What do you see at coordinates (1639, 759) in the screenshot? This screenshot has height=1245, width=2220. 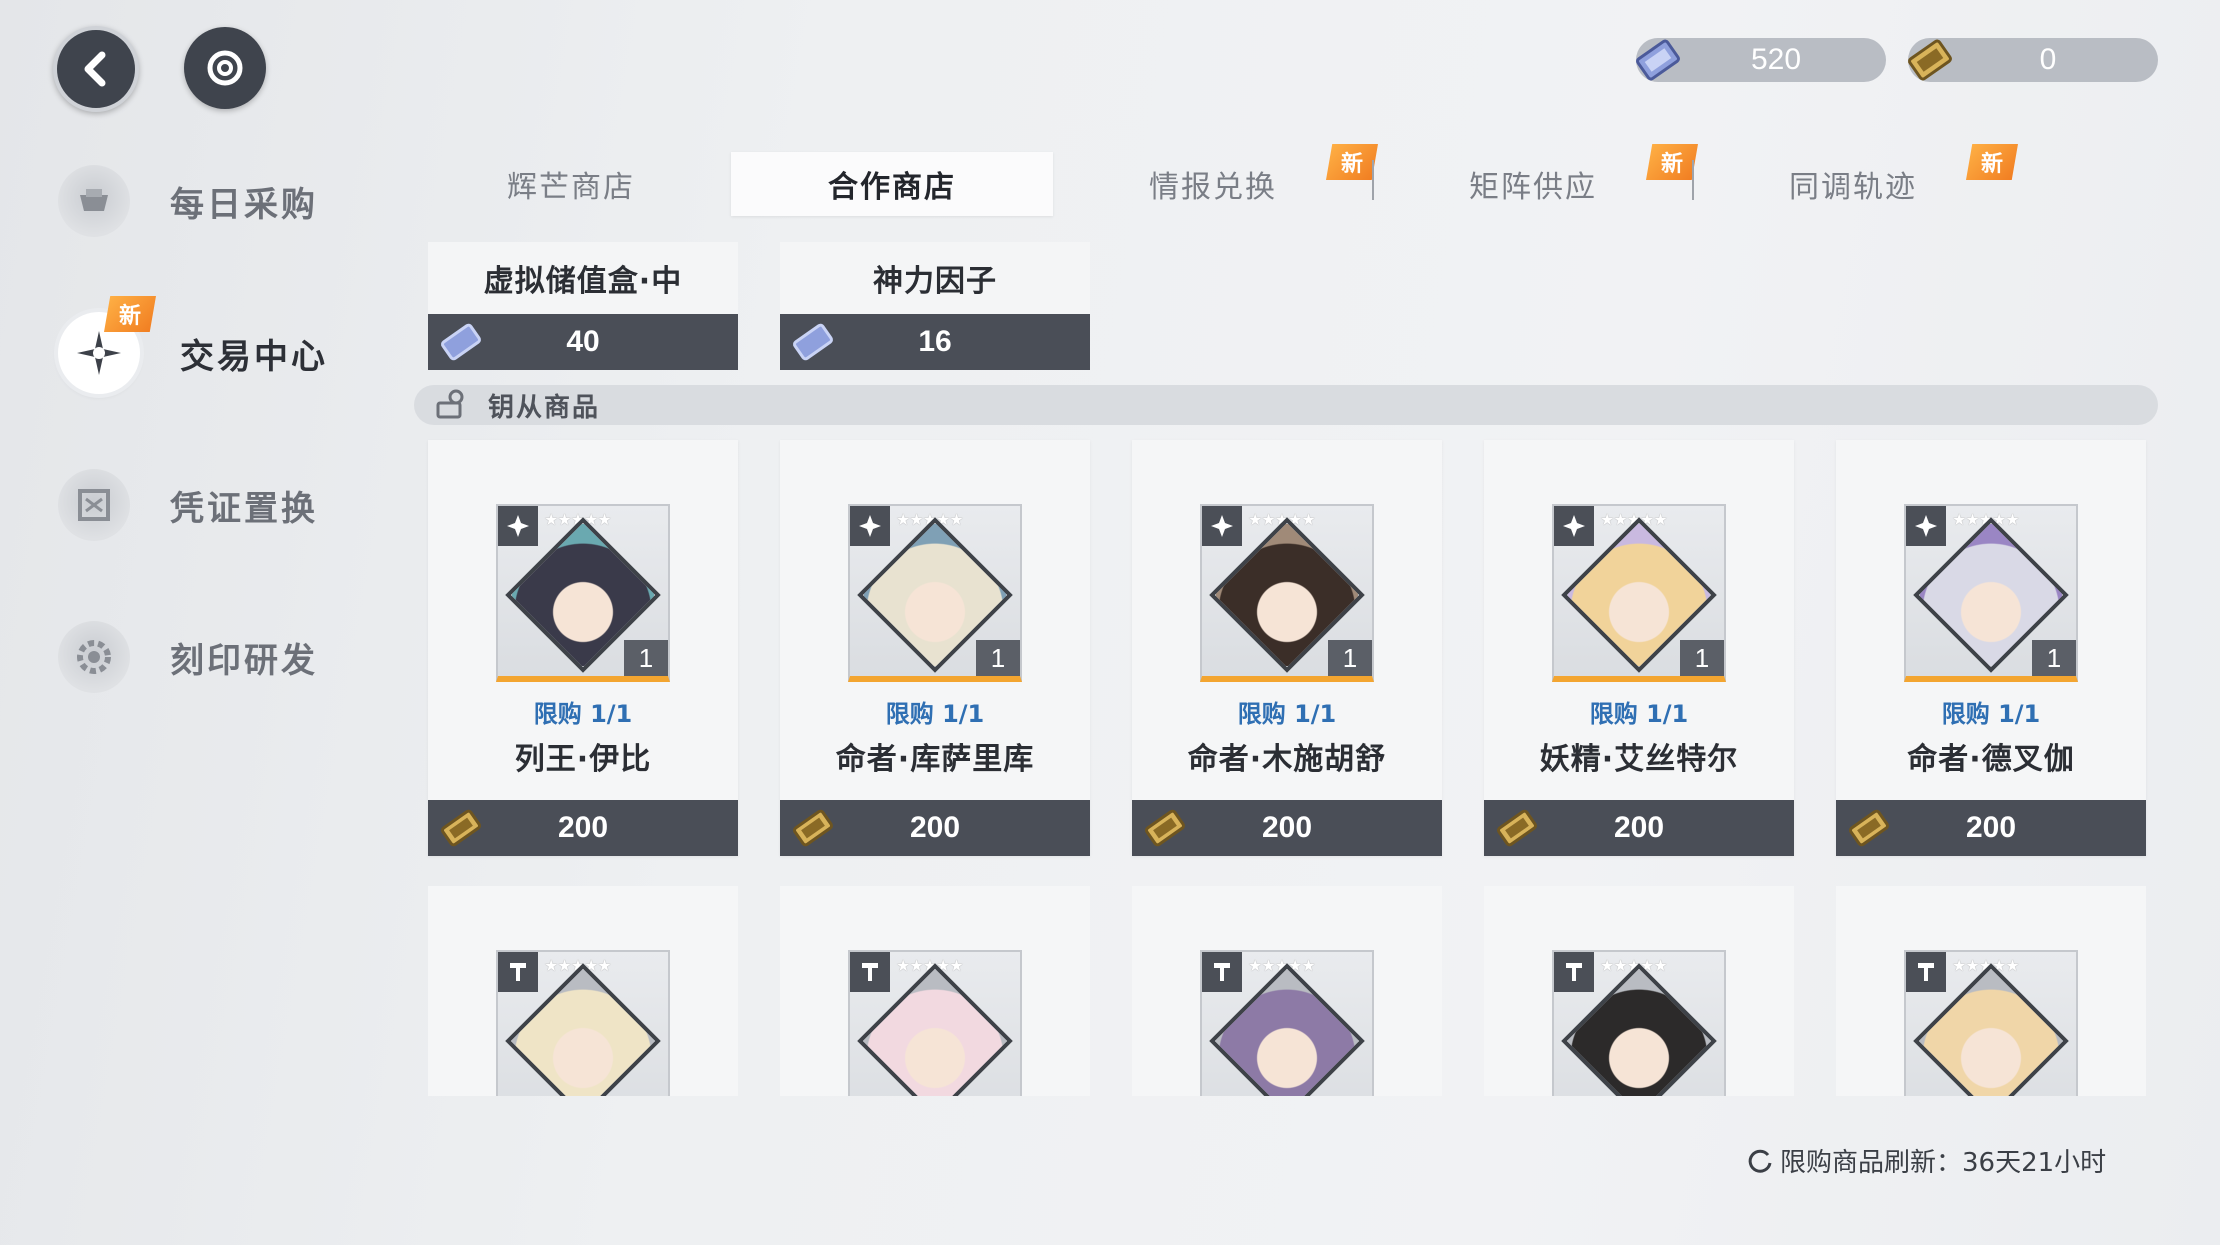 I see `character-name: 妖精·艾丝特尔` at bounding box center [1639, 759].